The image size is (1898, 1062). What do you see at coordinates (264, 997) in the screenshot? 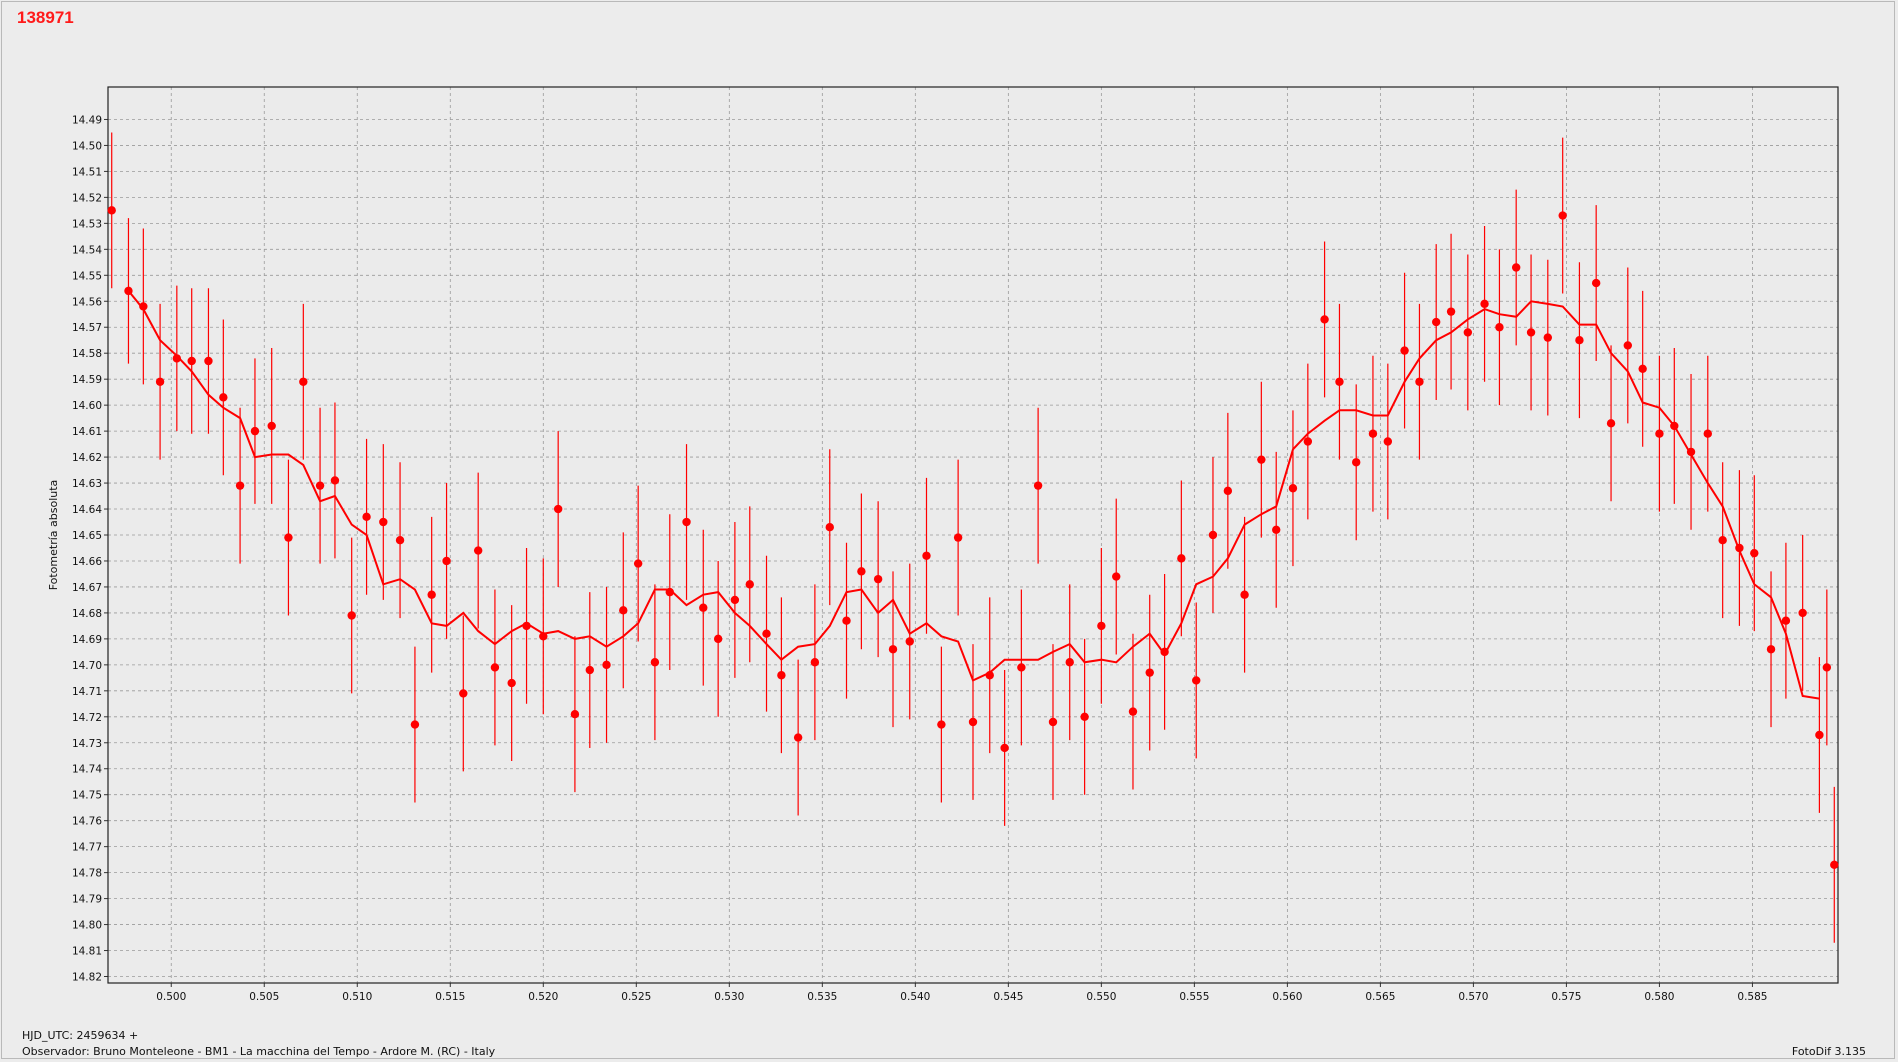
I see `x-tick-label: 0.505` at bounding box center [264, 997].